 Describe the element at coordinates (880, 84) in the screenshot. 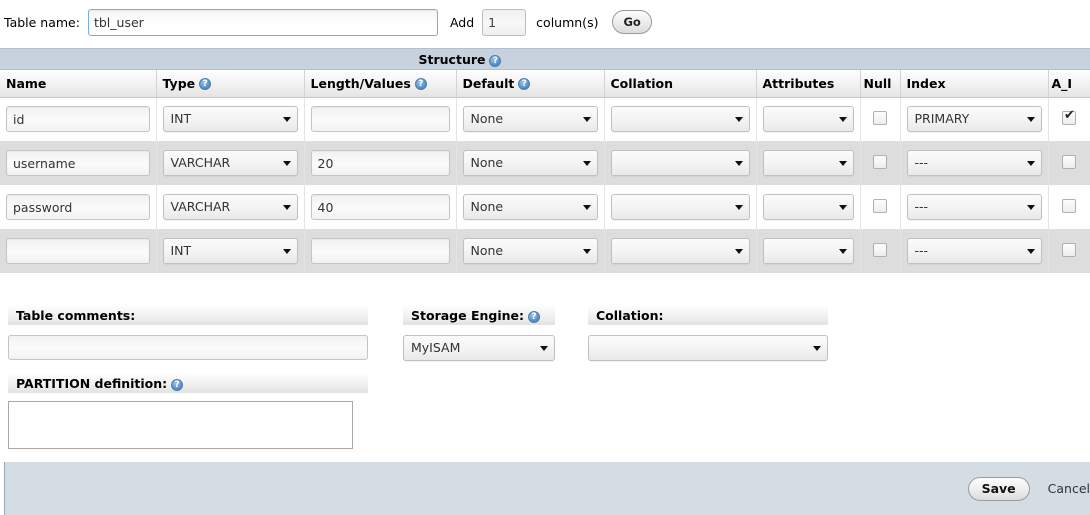

I see `th-null: Null` at that location.